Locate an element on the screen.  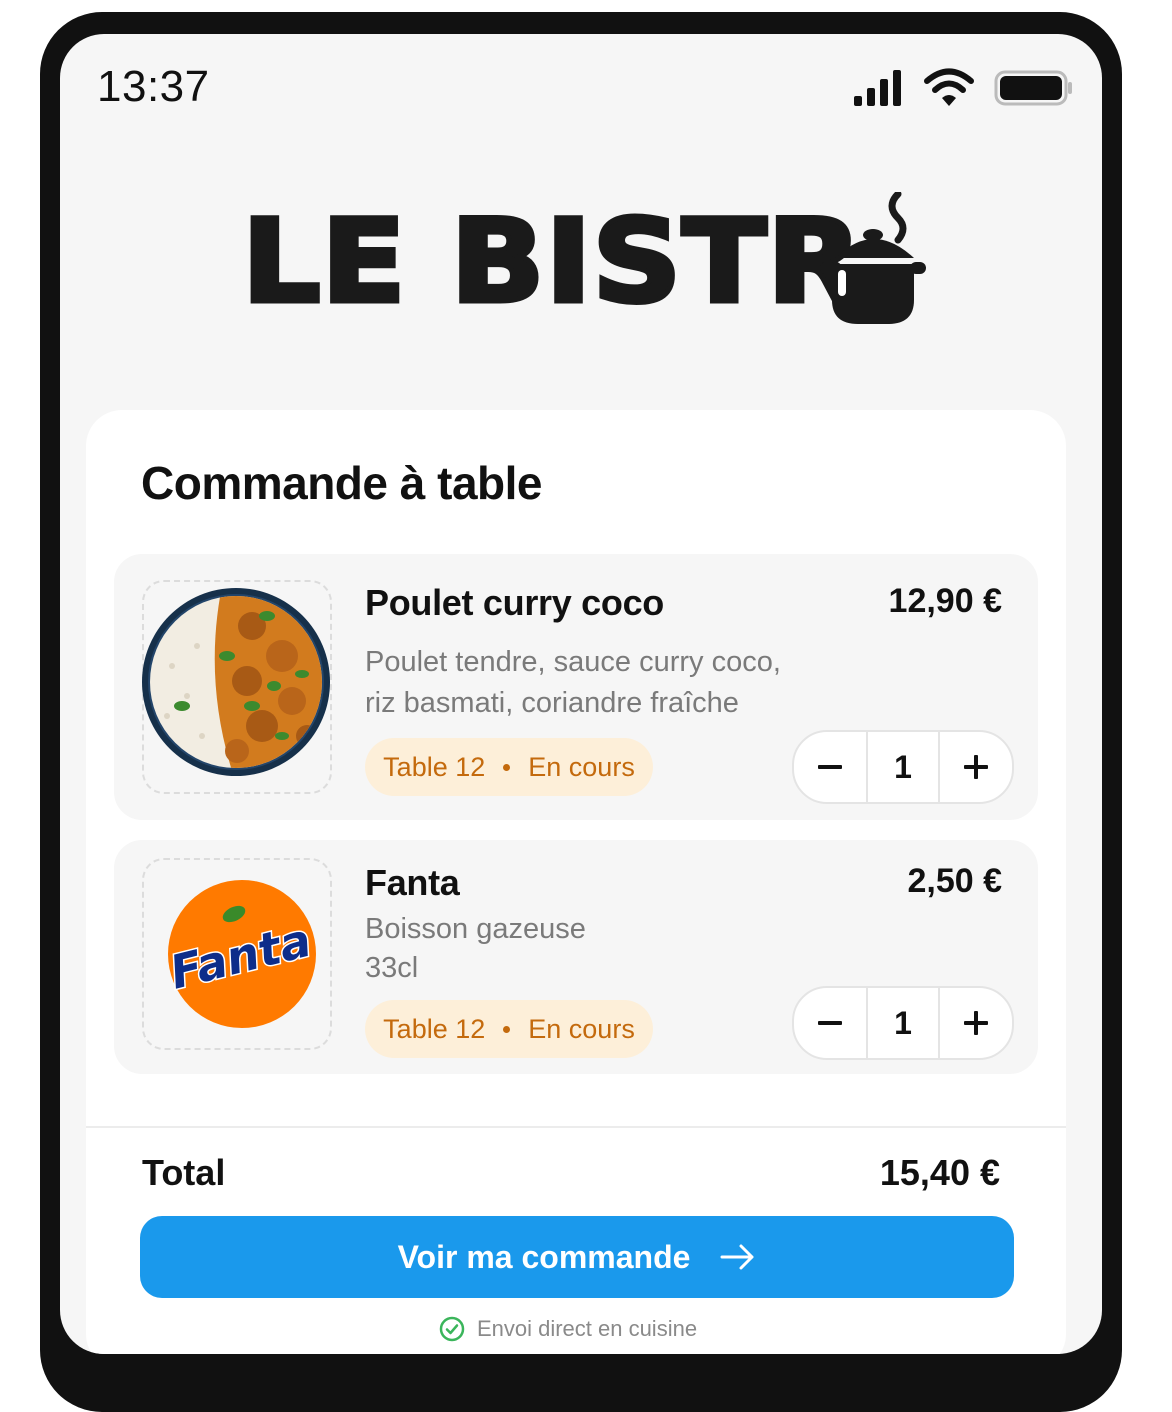
kitchen-note: Envoi direct en cuisine is located at coordinates (568, 1329).